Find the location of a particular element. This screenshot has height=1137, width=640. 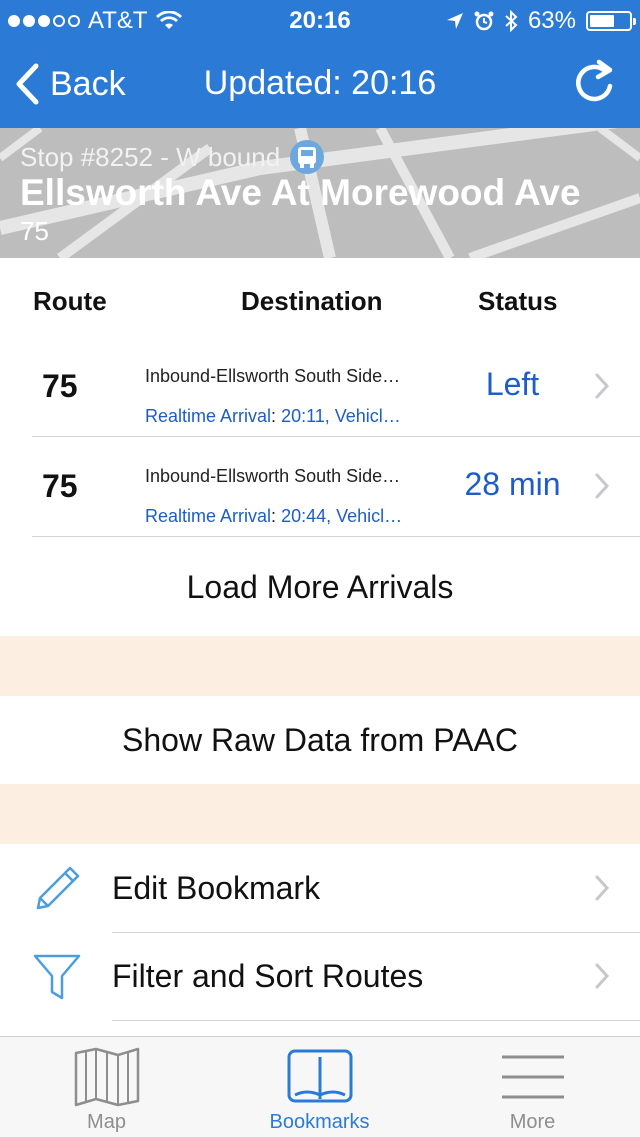

battery-fill is located at coordinates (602, 21).